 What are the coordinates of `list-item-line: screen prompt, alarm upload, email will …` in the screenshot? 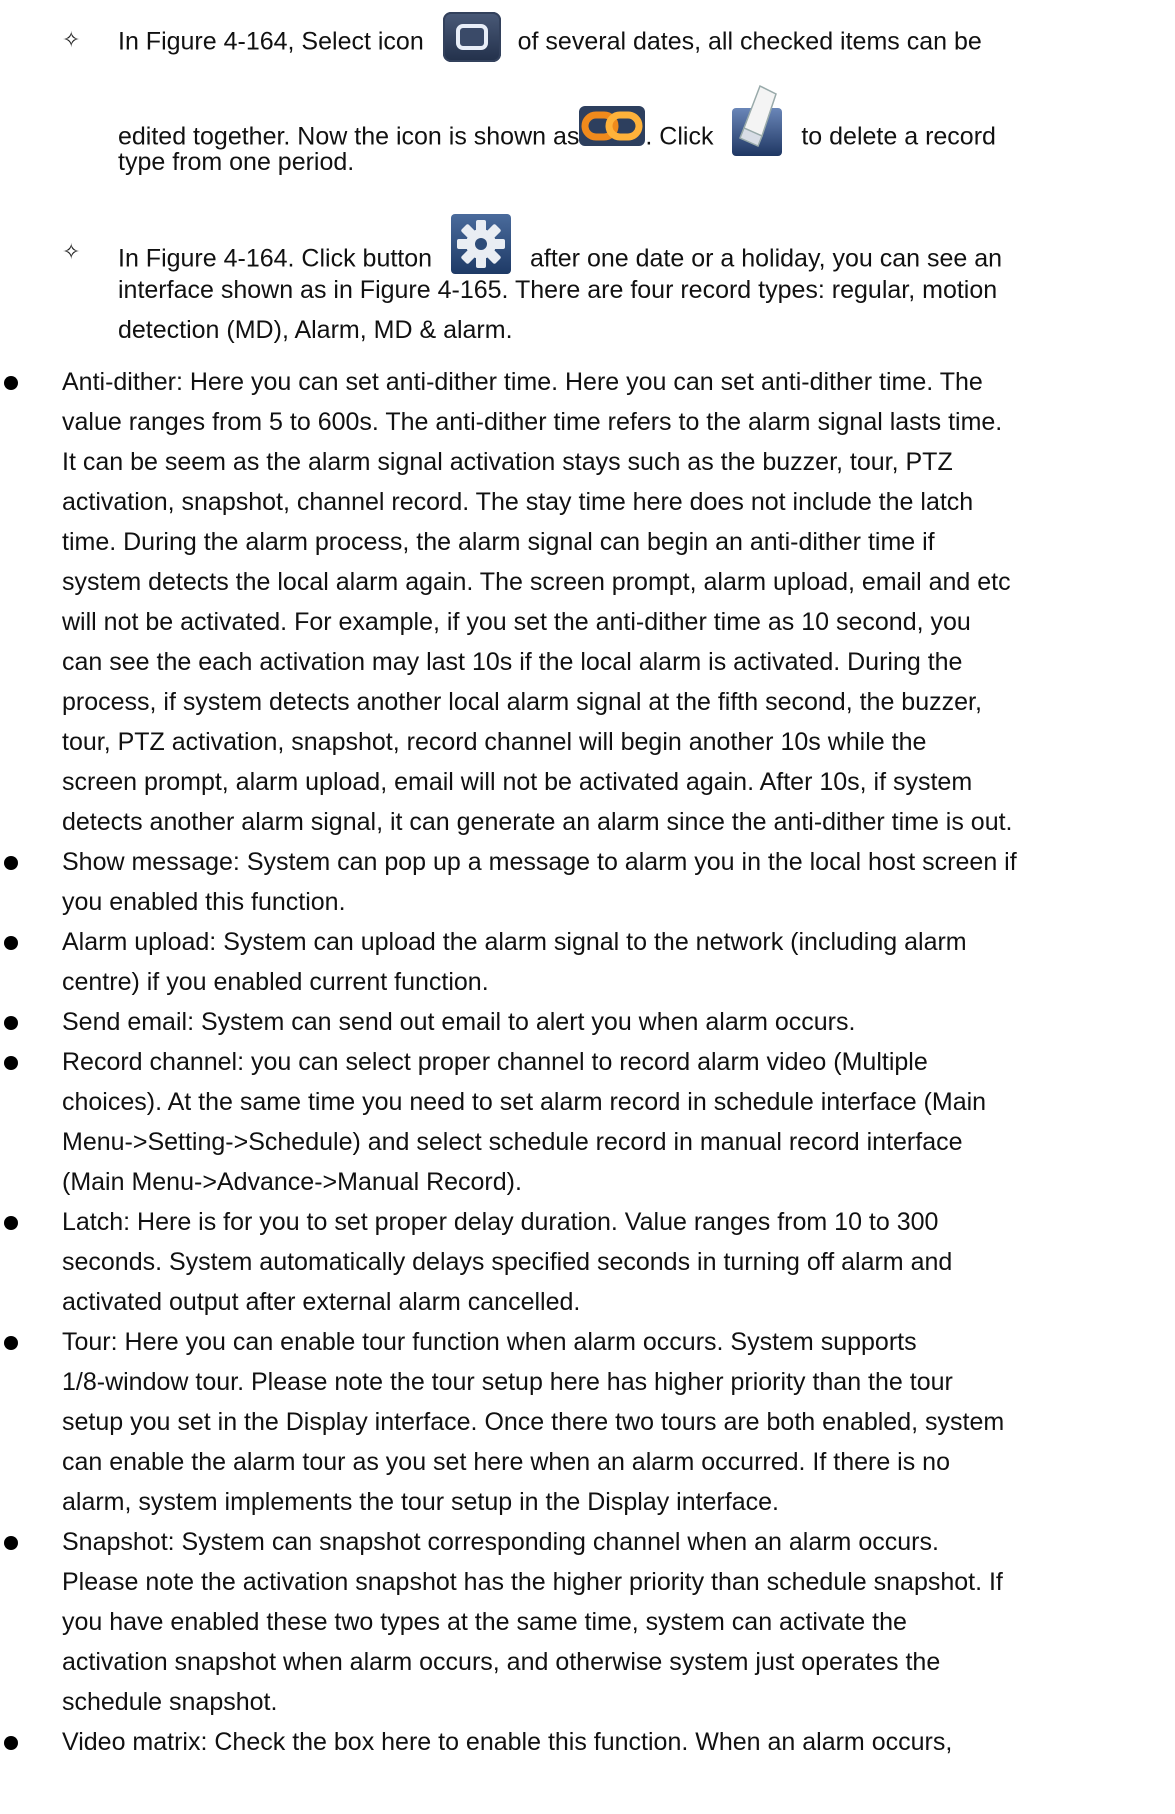 It's located at (517, 782).